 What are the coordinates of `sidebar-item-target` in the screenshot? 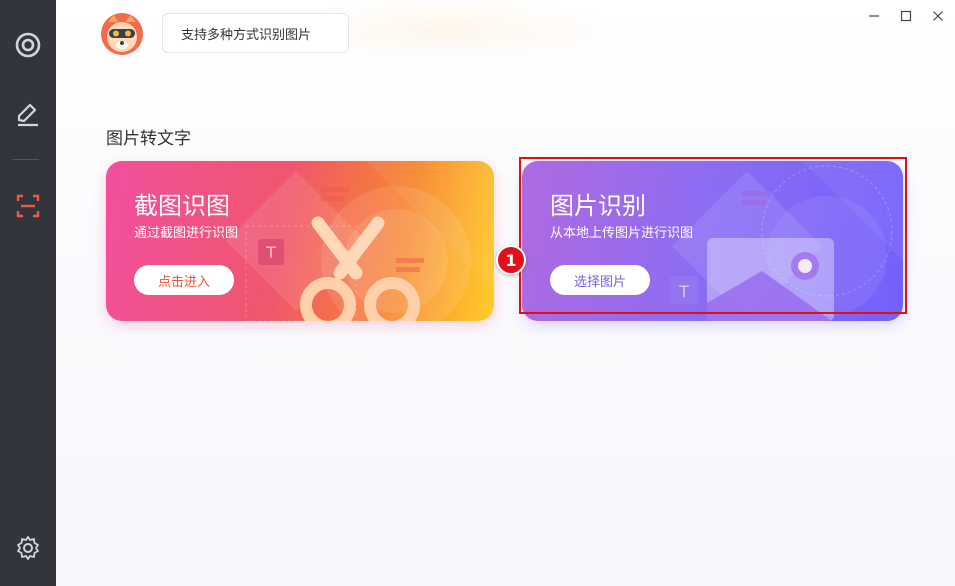 It's located at (28, 45).